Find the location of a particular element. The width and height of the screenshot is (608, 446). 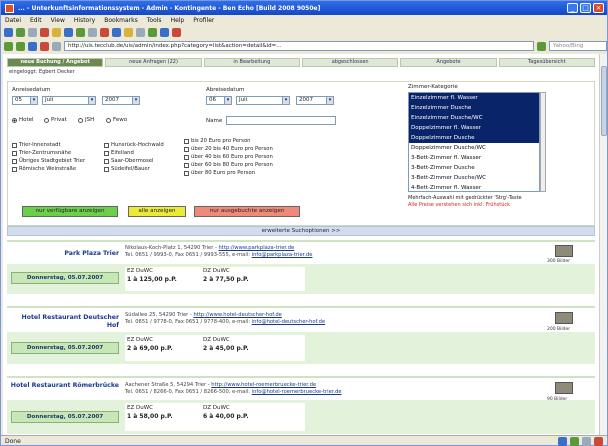

tab-in-progress: in Bearbeitung is located at coordinates (251, 62).